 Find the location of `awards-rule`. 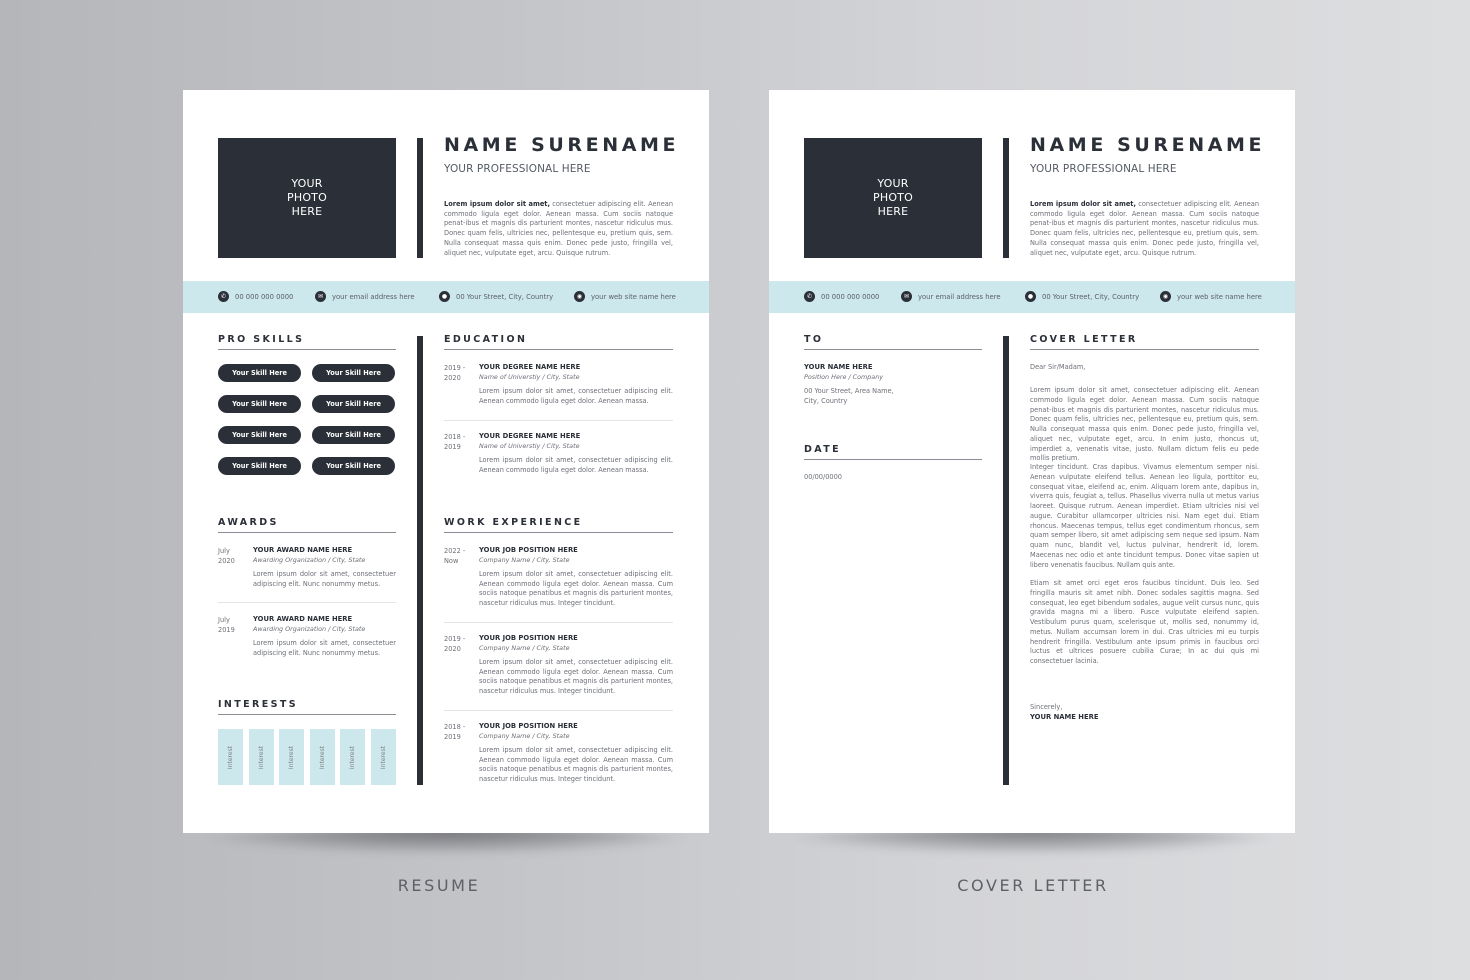

awards-rule is located at coordinates (307, 532).